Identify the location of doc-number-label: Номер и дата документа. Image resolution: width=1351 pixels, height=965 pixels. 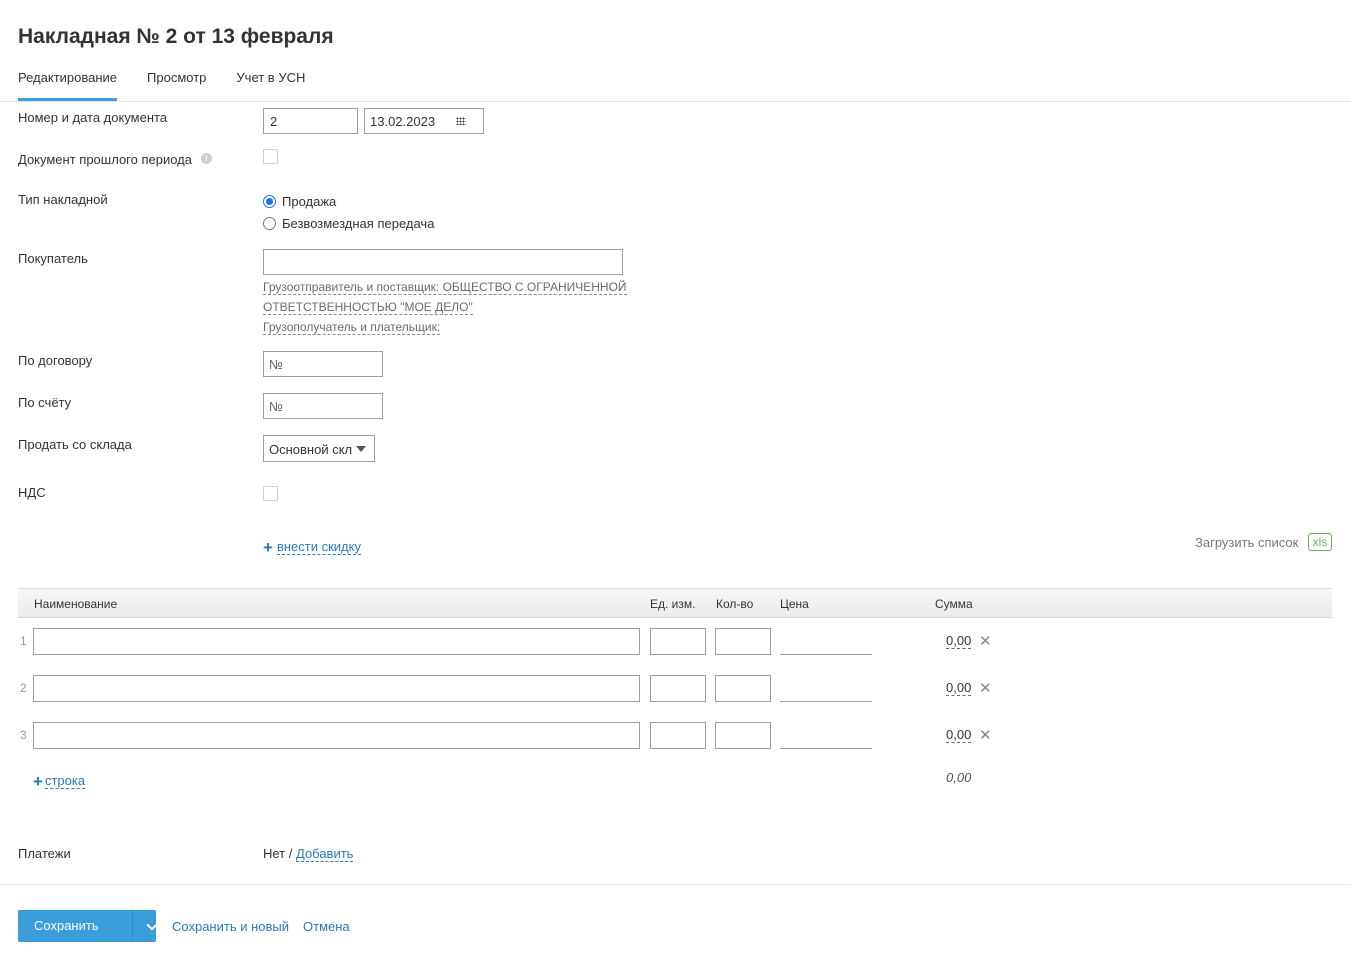
(93, 117).